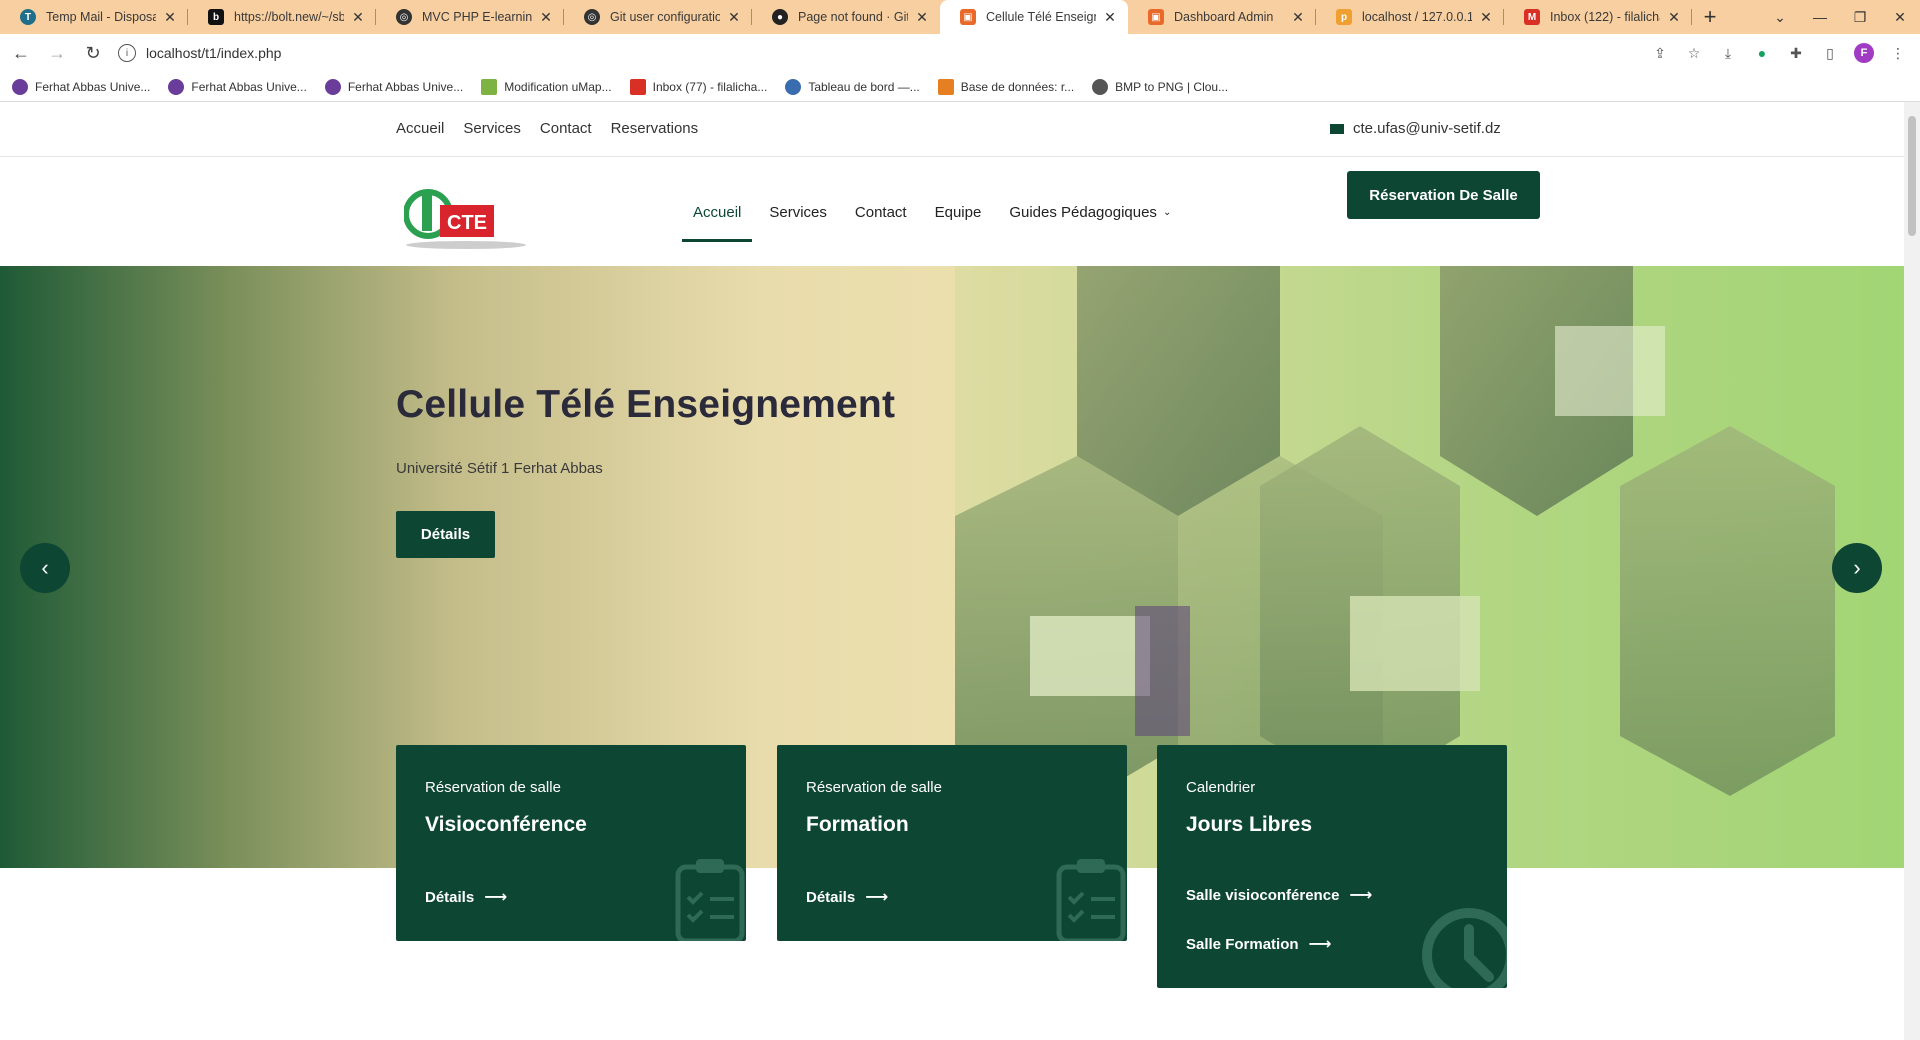  Describe the element at coordinates (908, 53) in the screenshot. I see `address-bar: i localhost/t1/index.php` at that location.